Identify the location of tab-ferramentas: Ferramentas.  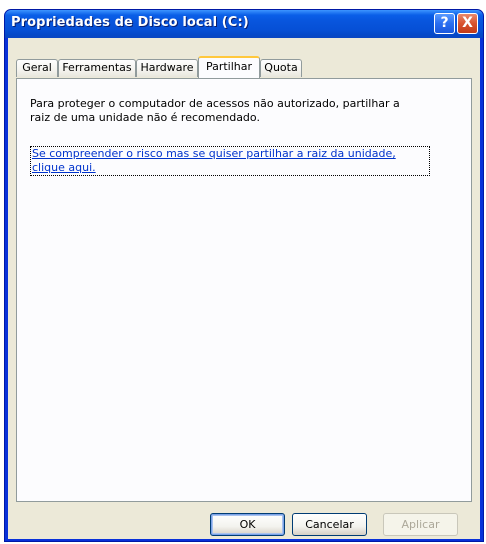
(97, 68).